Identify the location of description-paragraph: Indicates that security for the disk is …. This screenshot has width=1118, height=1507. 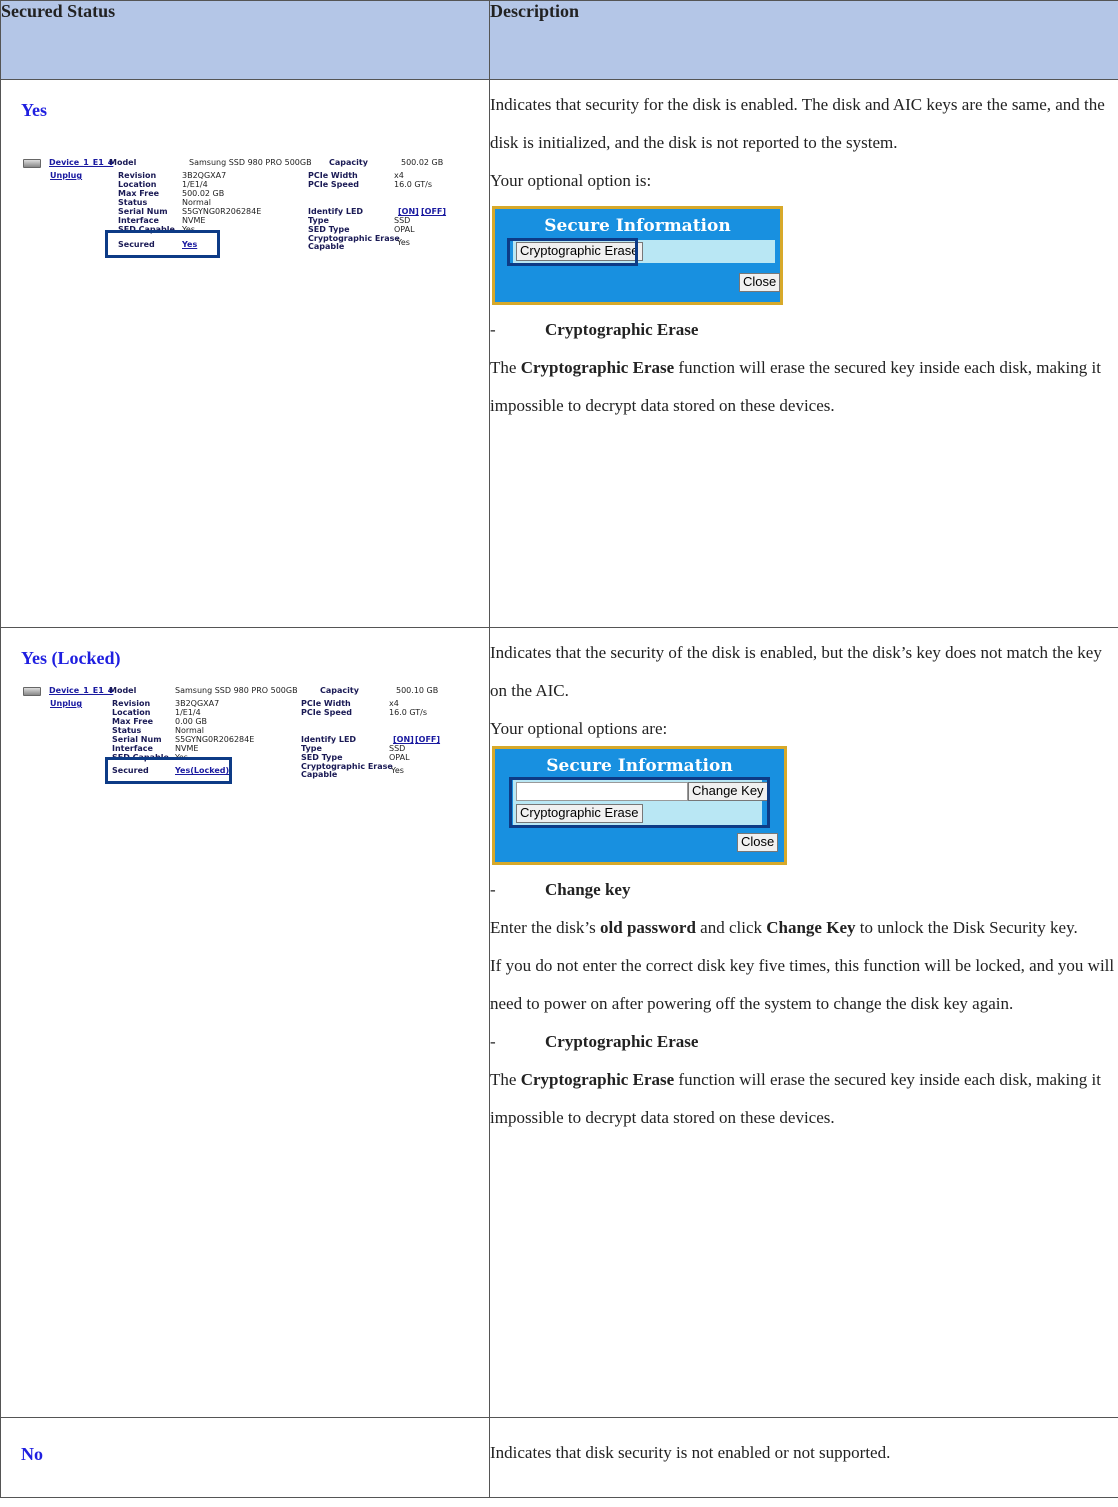
(797, 123).